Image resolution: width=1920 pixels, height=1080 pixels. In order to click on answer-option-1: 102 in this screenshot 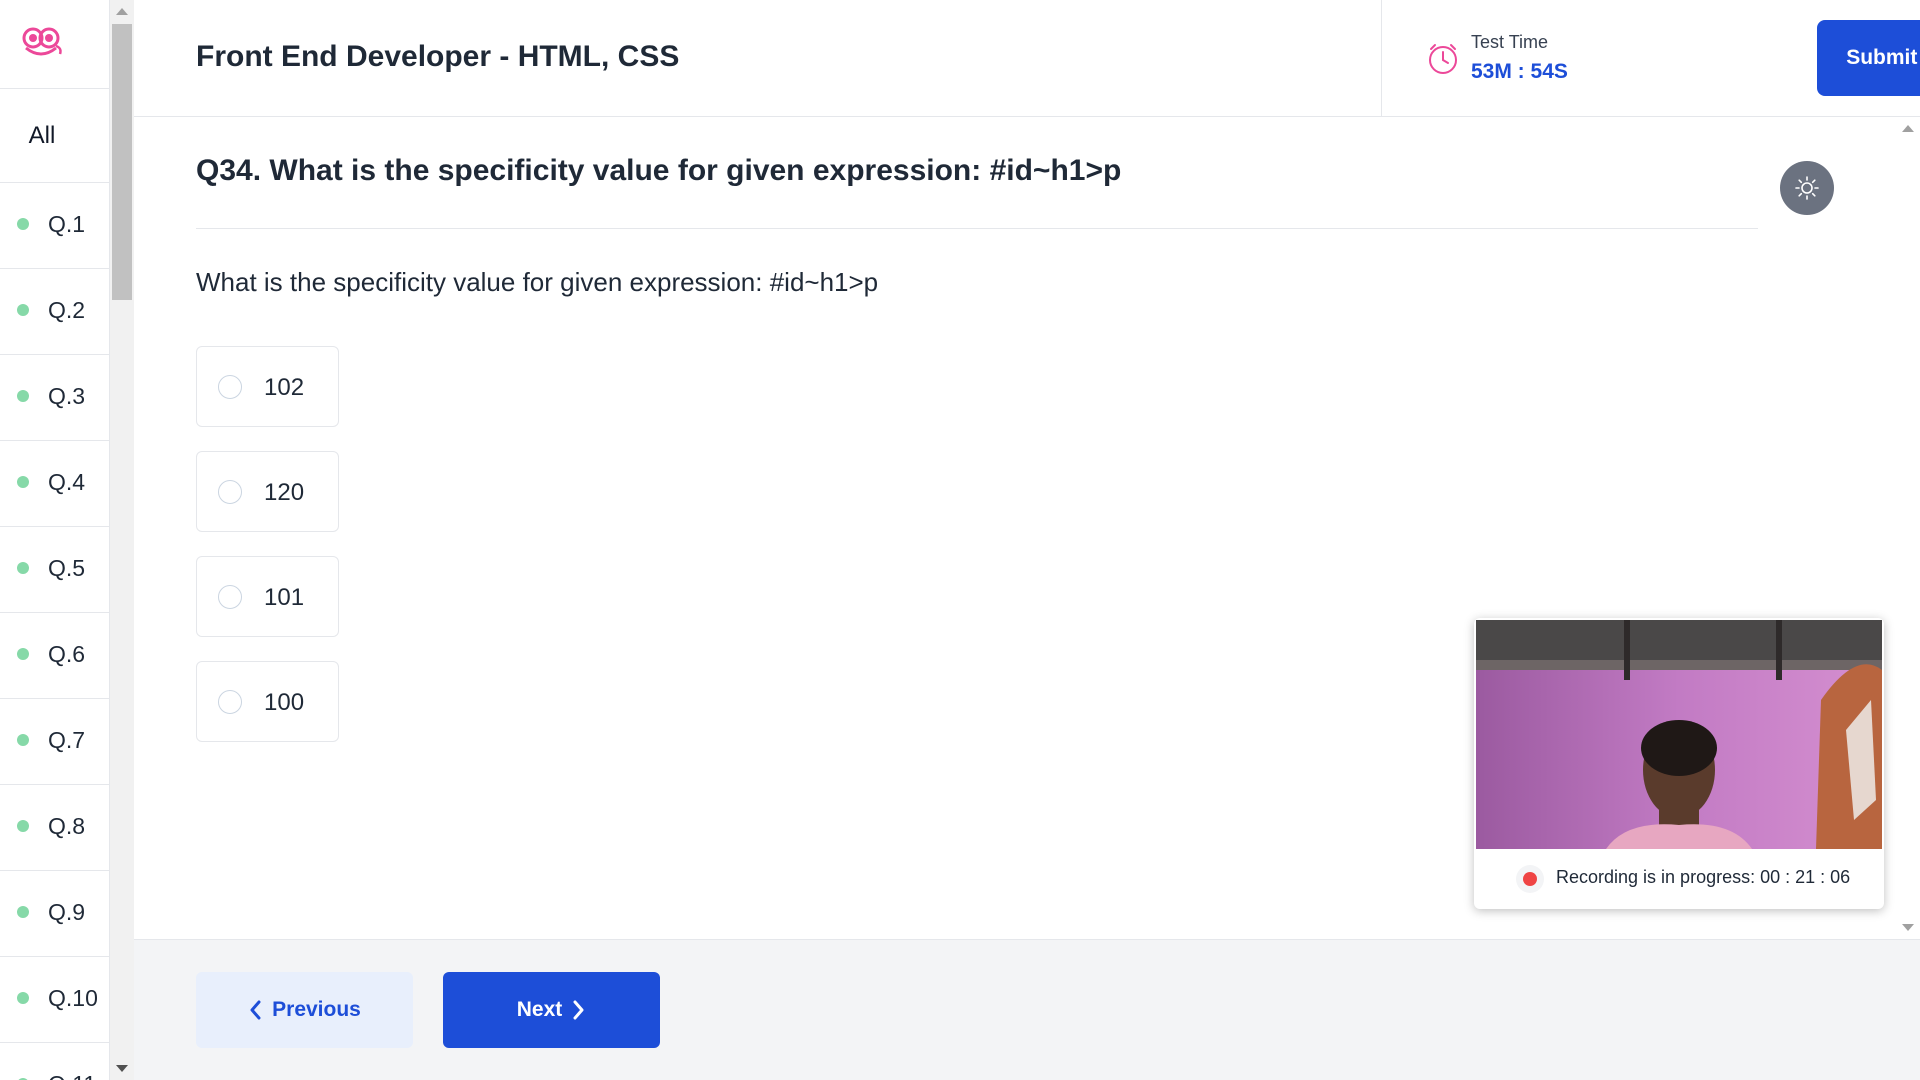, I will do `click(267, 386)`.